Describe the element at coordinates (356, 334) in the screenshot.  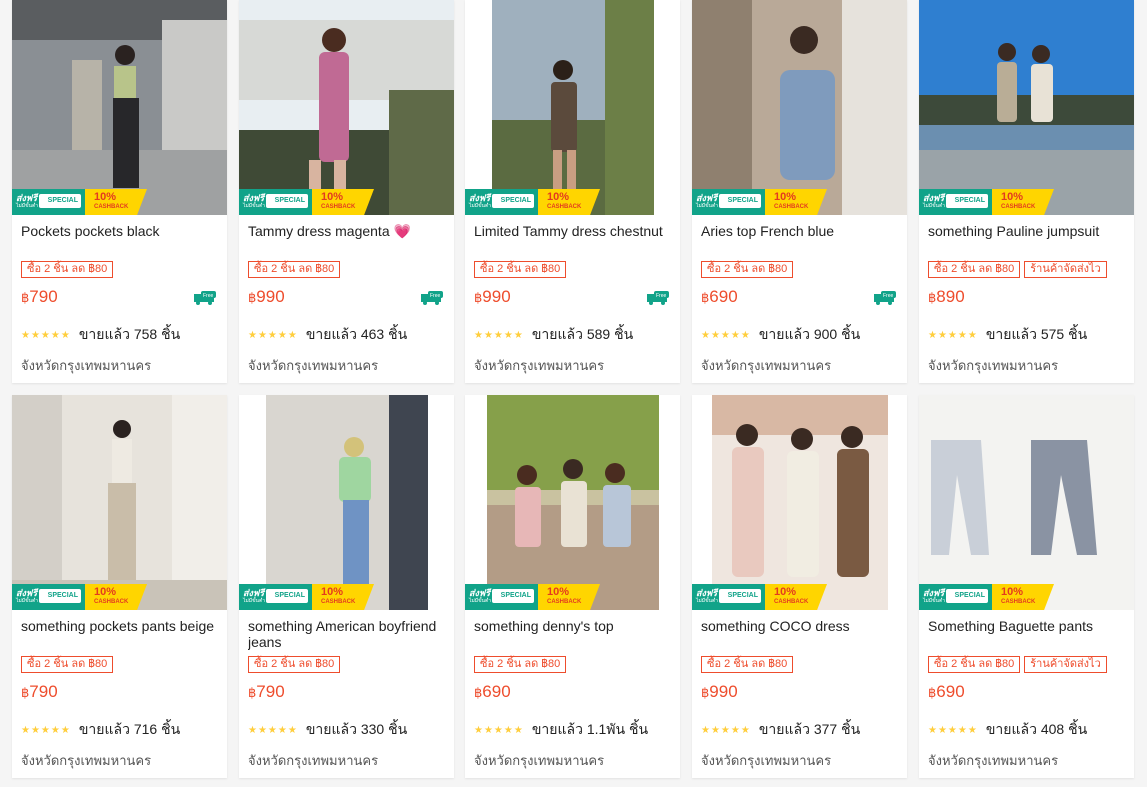
I see `sold-count: ขายแล้ว 463 ชิ้น` at that location.